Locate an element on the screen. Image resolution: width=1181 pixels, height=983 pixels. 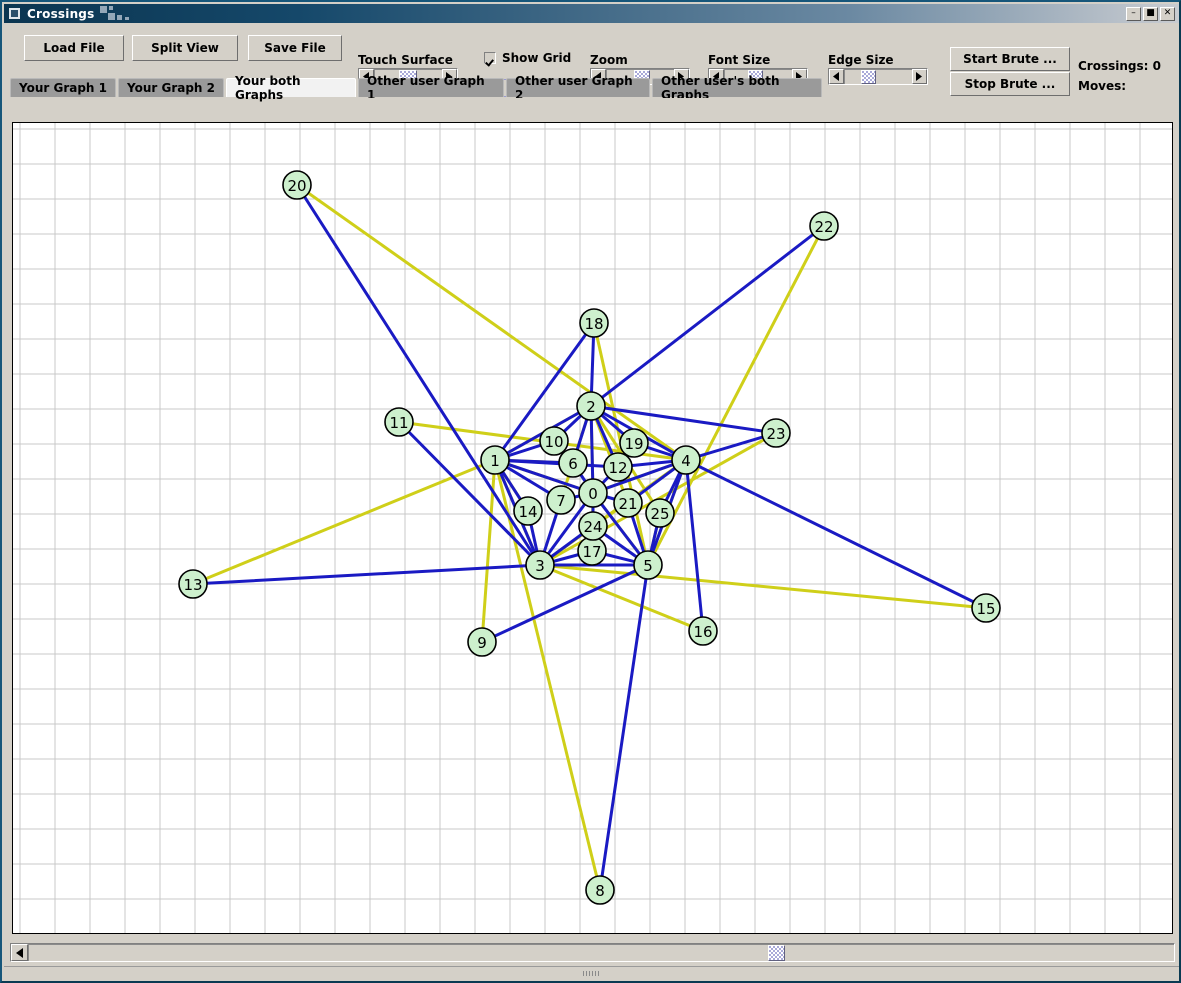
node-label: 18 is located at coordinates (593, 324).